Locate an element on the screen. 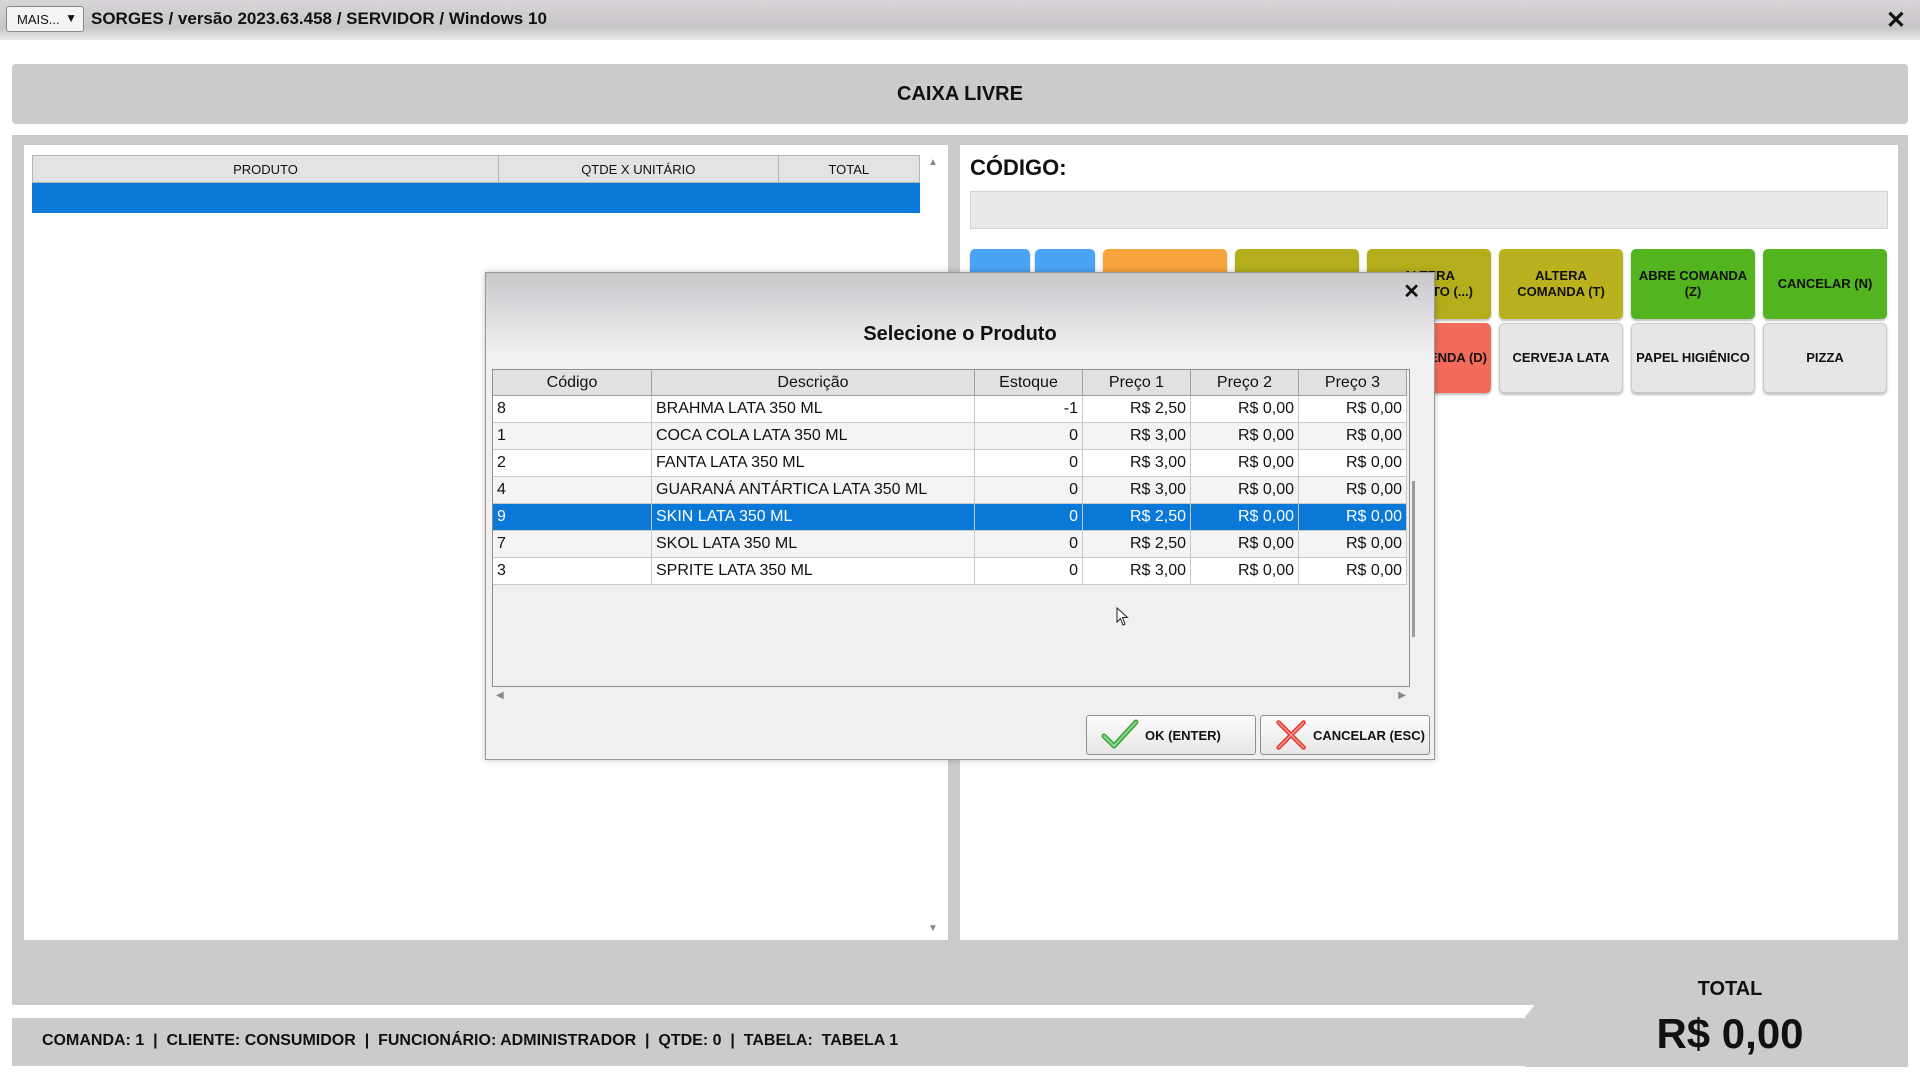 The image size is (1920, 1080). cart-table-header: PRODUTO QTDE X UNITÁRIO TOTAL is located at coordinates (476, 169).